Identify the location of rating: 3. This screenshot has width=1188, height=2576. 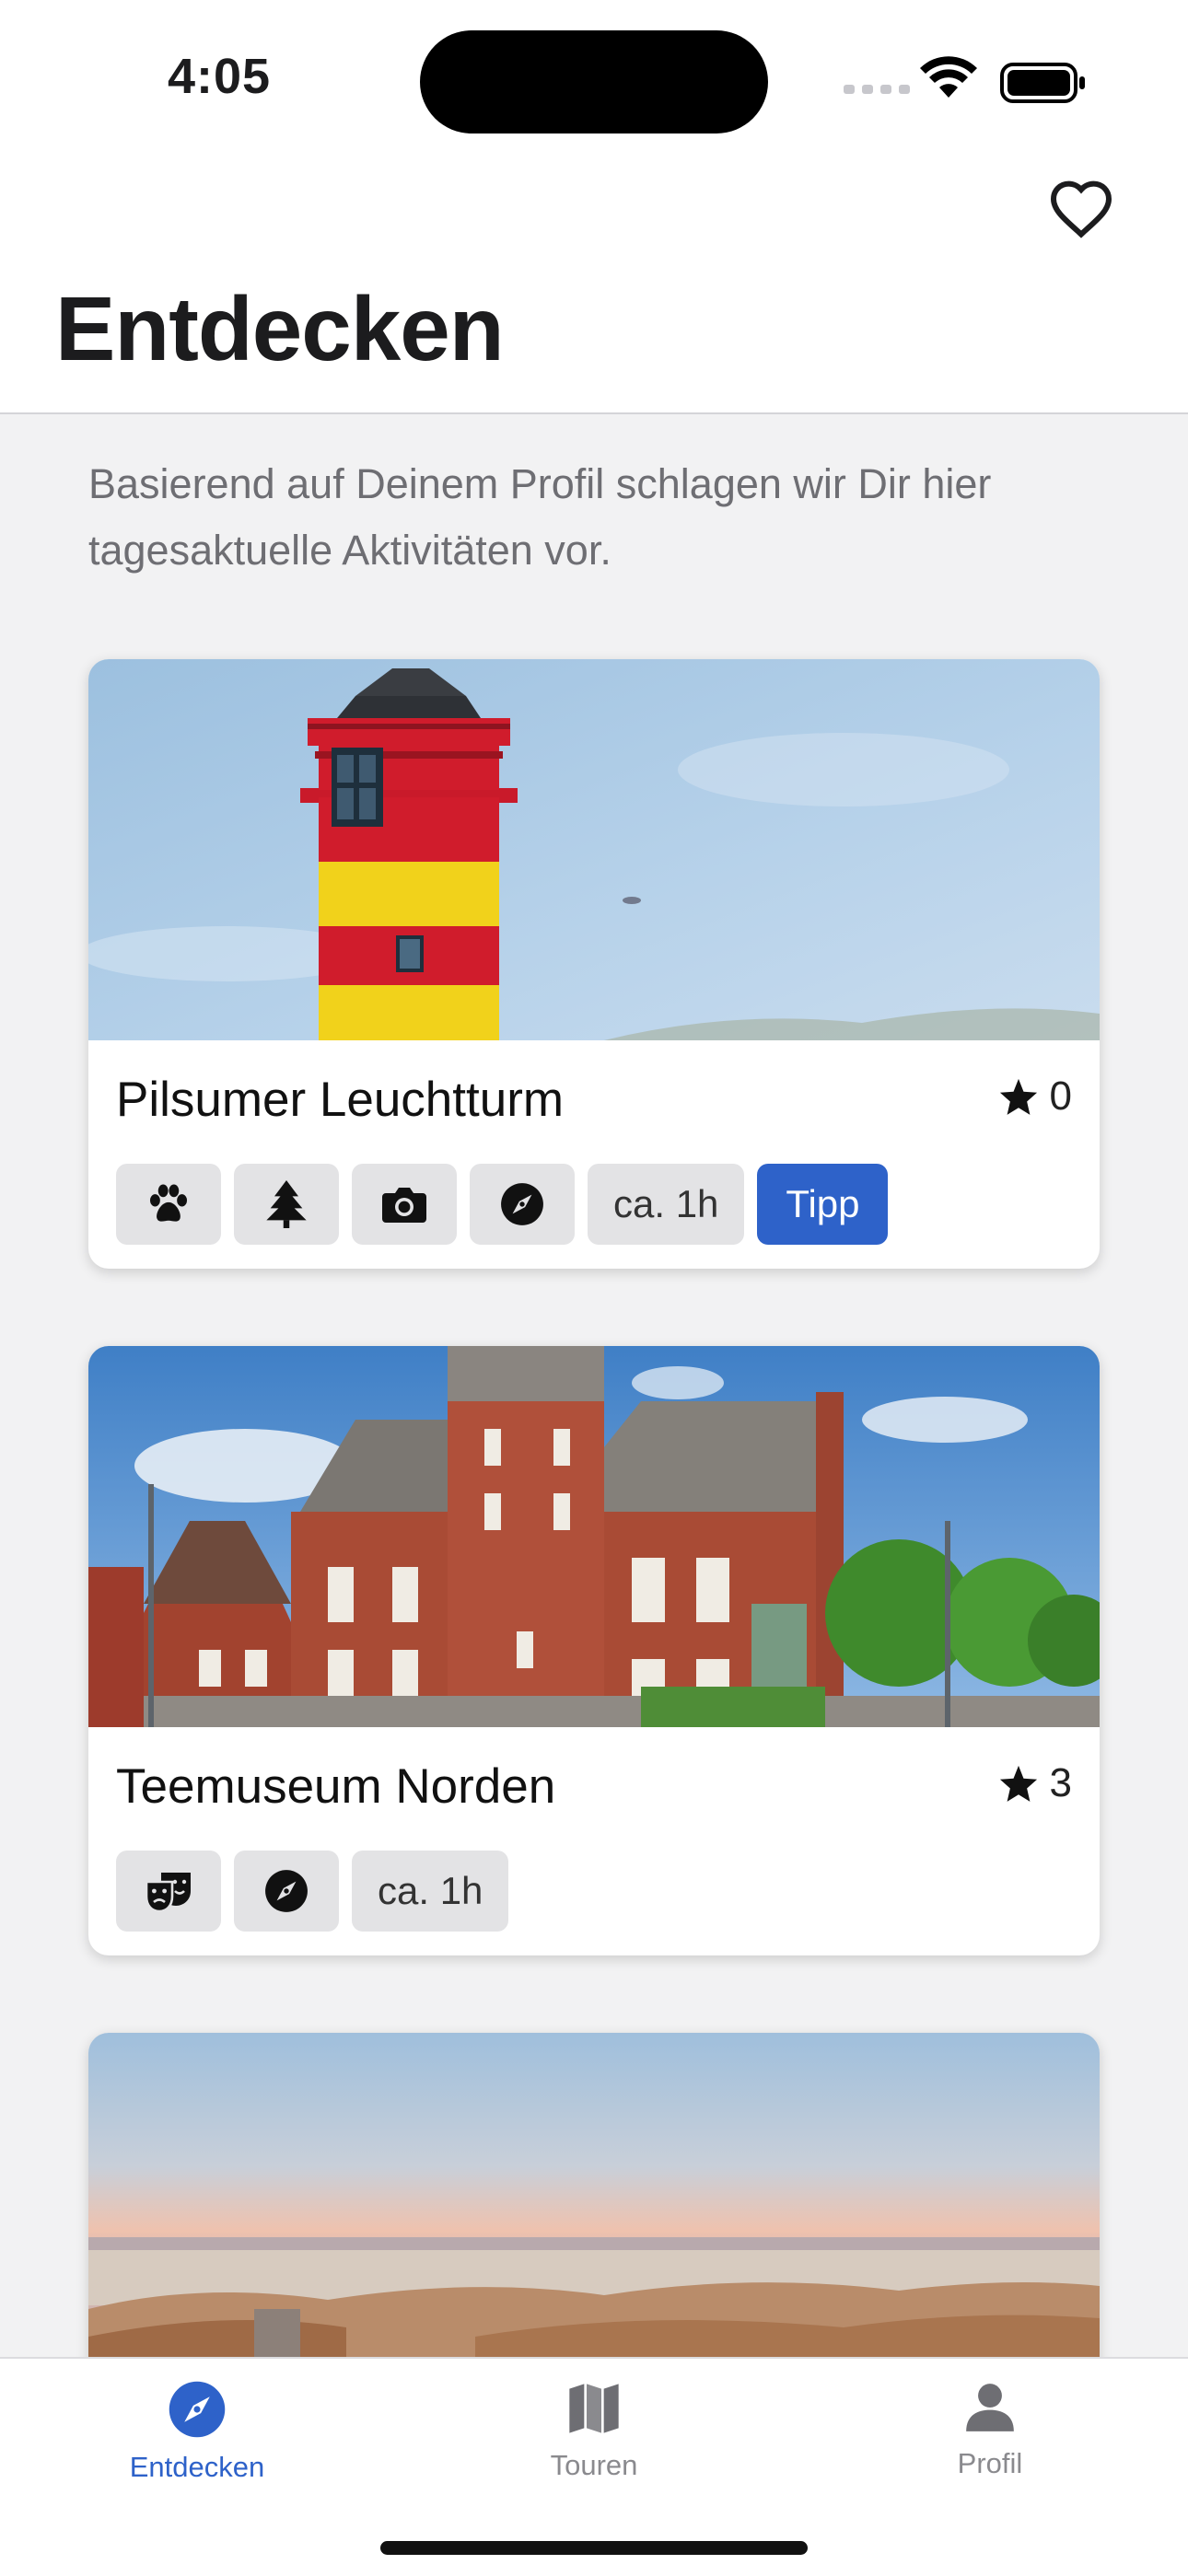
(1035, 1783).